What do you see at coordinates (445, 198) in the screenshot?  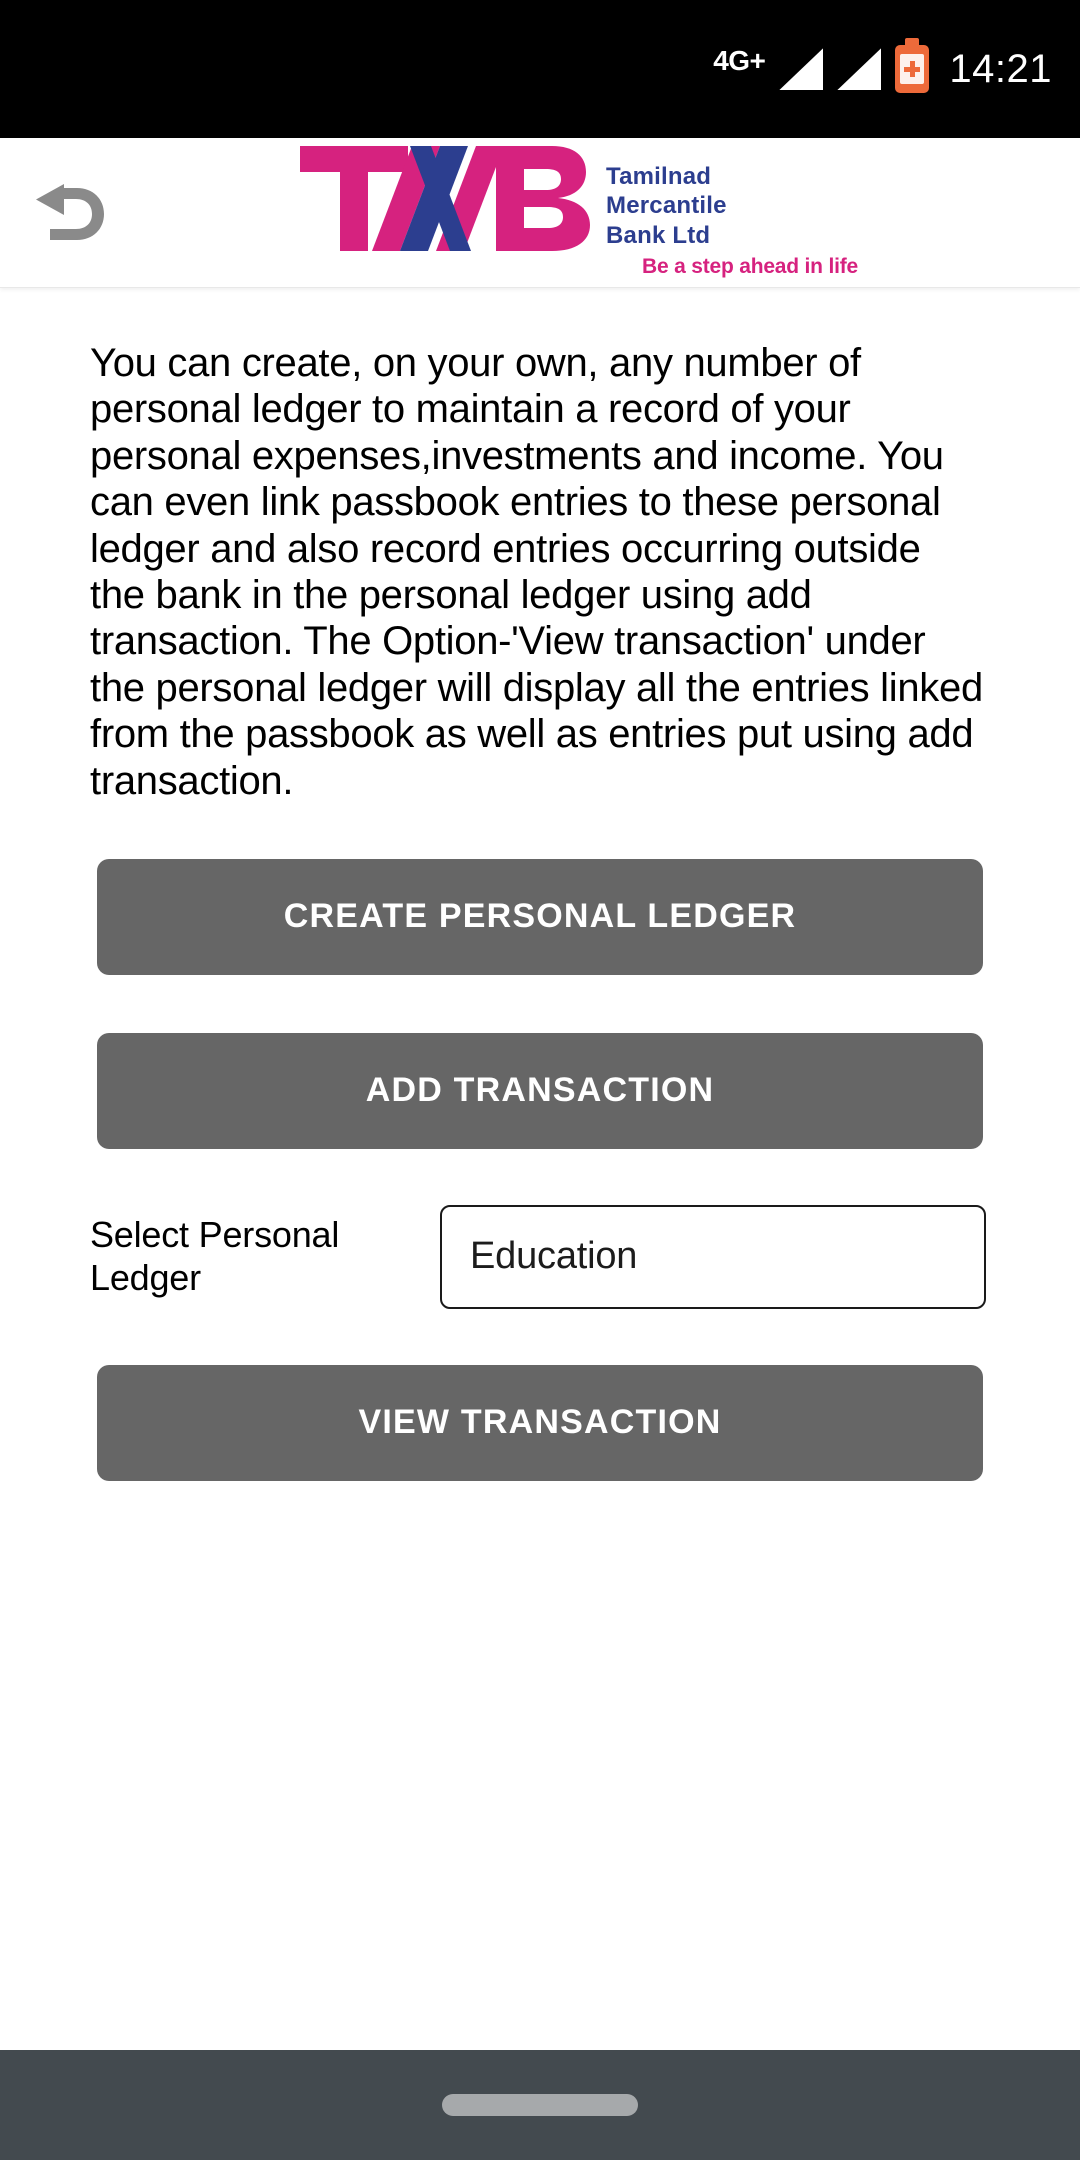 I see `tmb-logotype-icon` at bounding box center [445, 198].